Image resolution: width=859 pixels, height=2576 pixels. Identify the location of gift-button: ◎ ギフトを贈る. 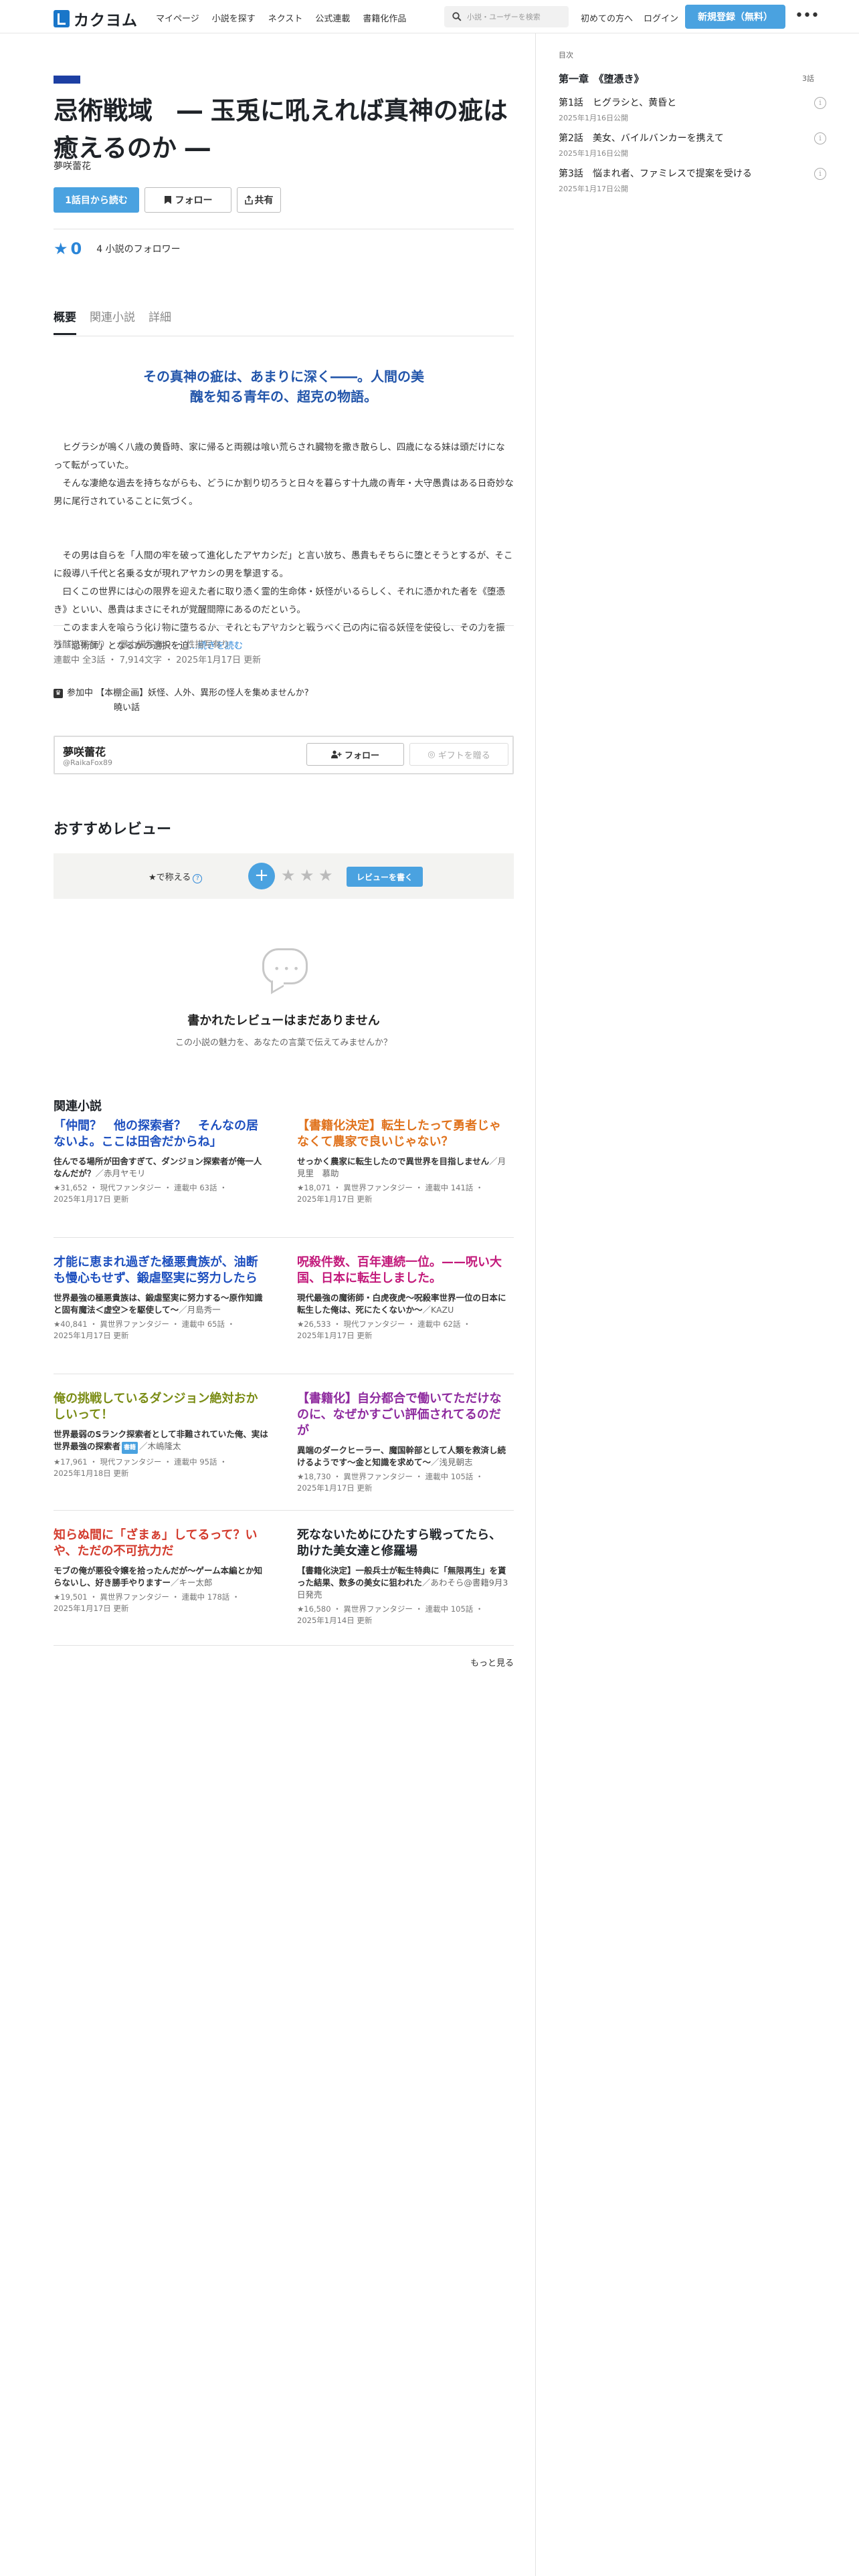
(459, 755).